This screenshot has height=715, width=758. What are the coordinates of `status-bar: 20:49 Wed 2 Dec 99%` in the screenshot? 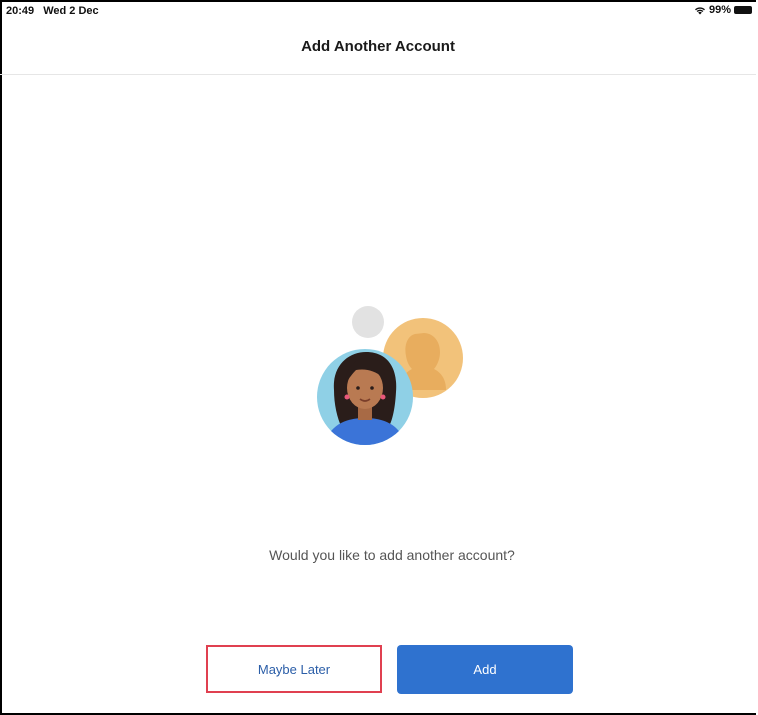 It's located at (378, 11).